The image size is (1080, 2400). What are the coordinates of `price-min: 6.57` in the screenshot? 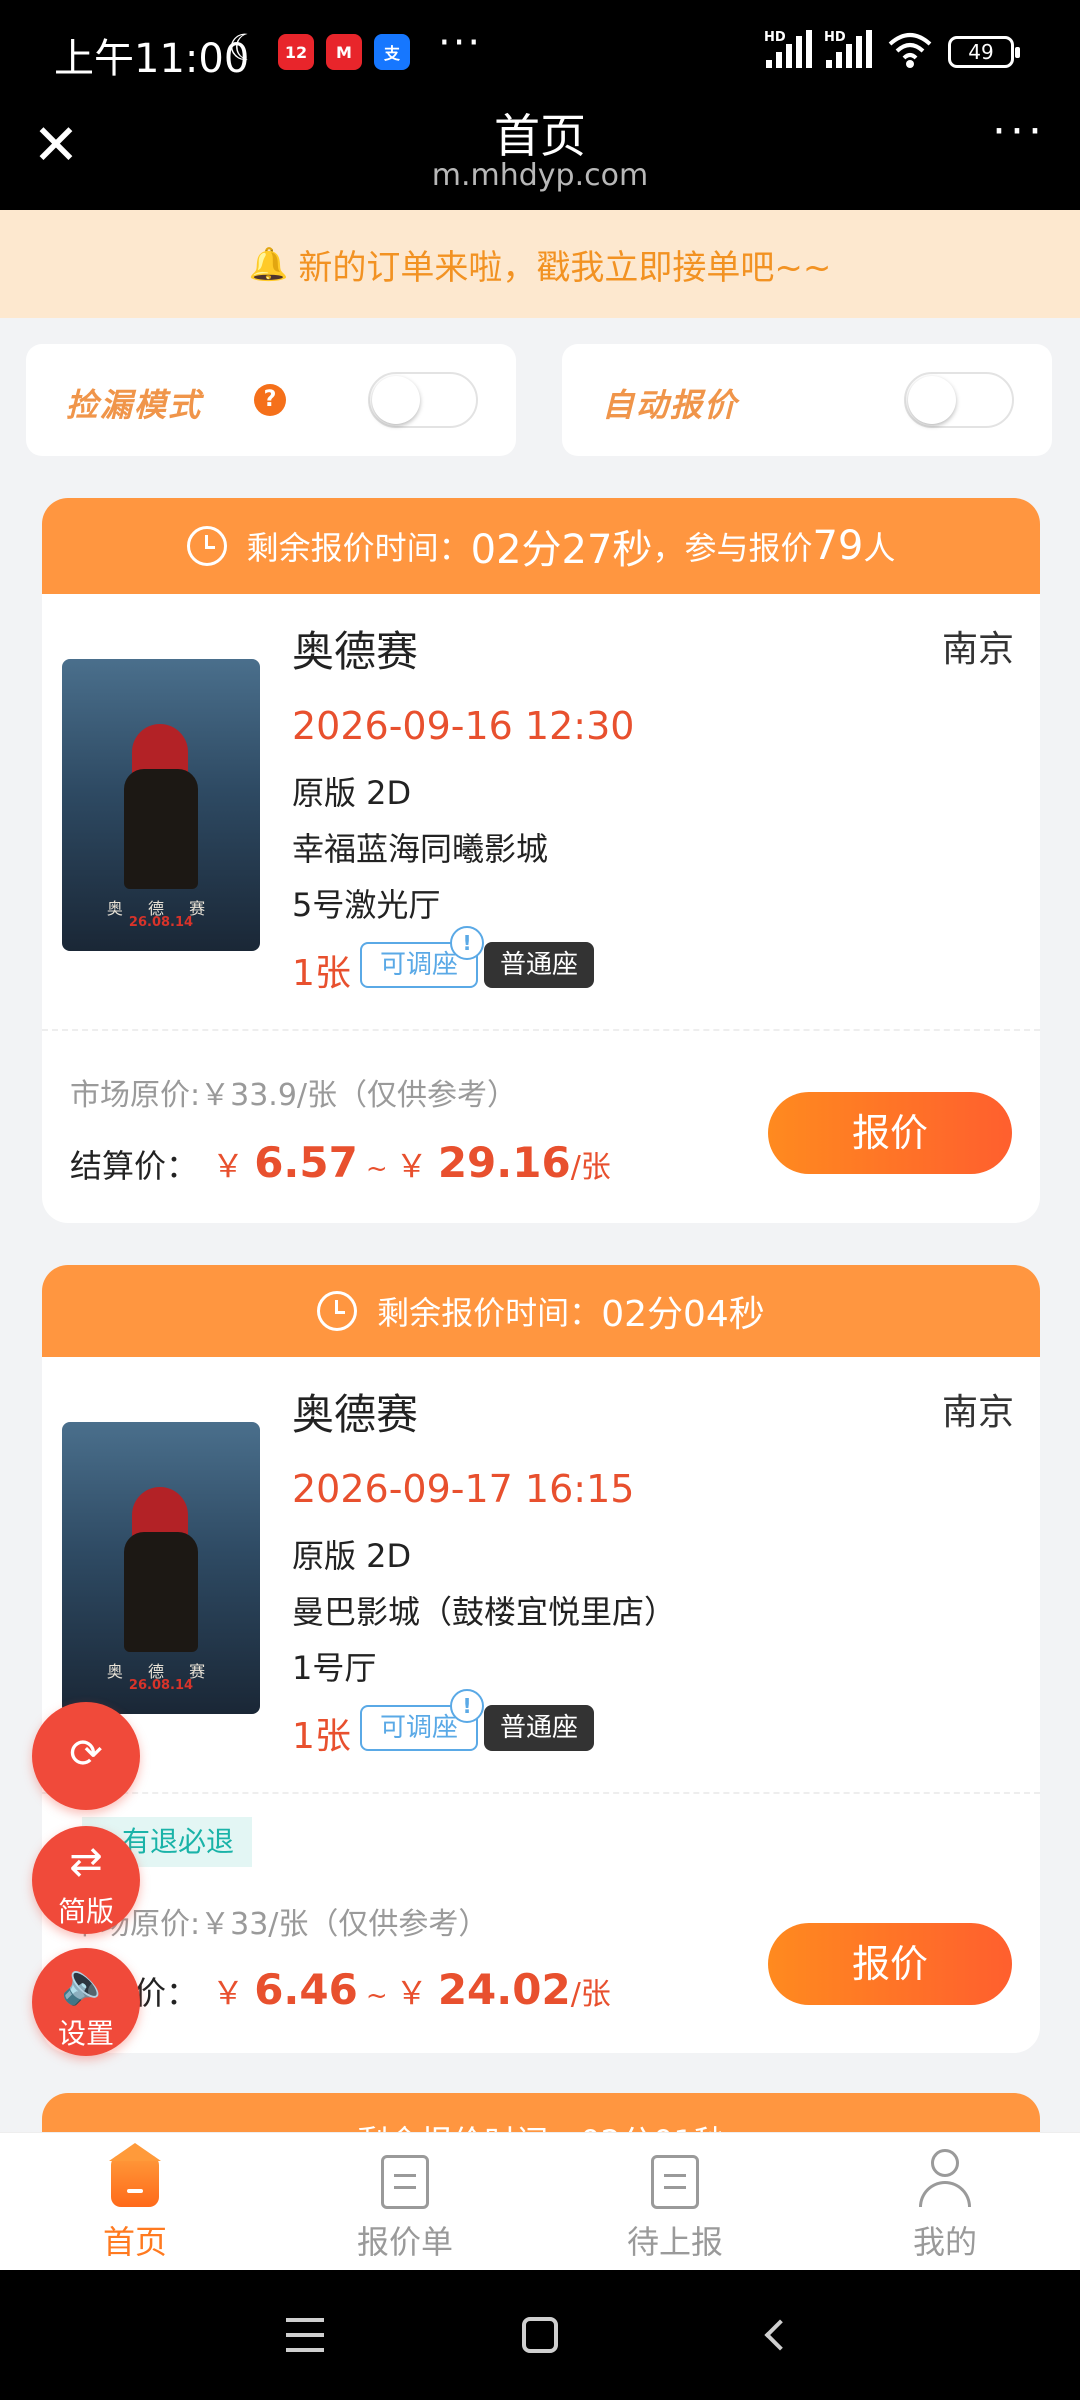 It's located at (306, 1162).